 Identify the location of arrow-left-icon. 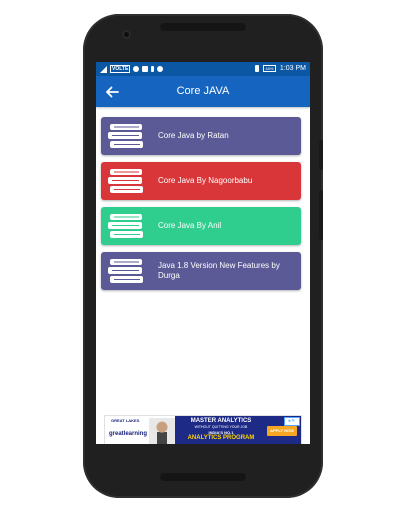
(112, 92).